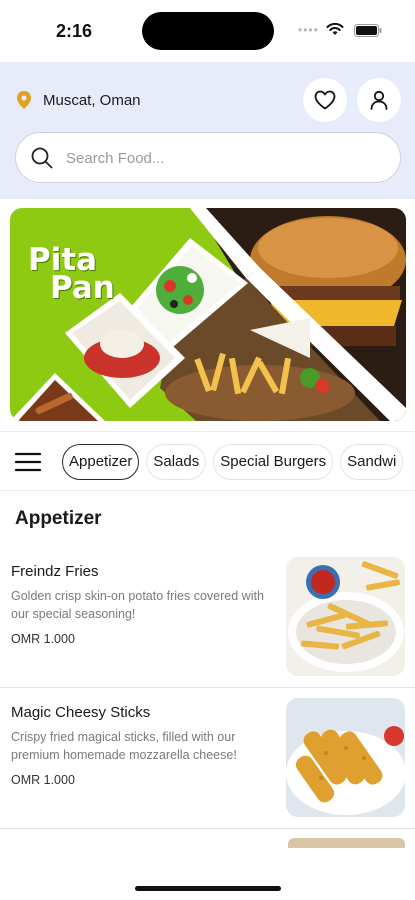 The height and width of the screenshot is (900, 415). What do you see at coordinates (372, 462) in the screenshot?
I see `category-chip-sandwiches: Sandwi` at bounding box center [372, 462].